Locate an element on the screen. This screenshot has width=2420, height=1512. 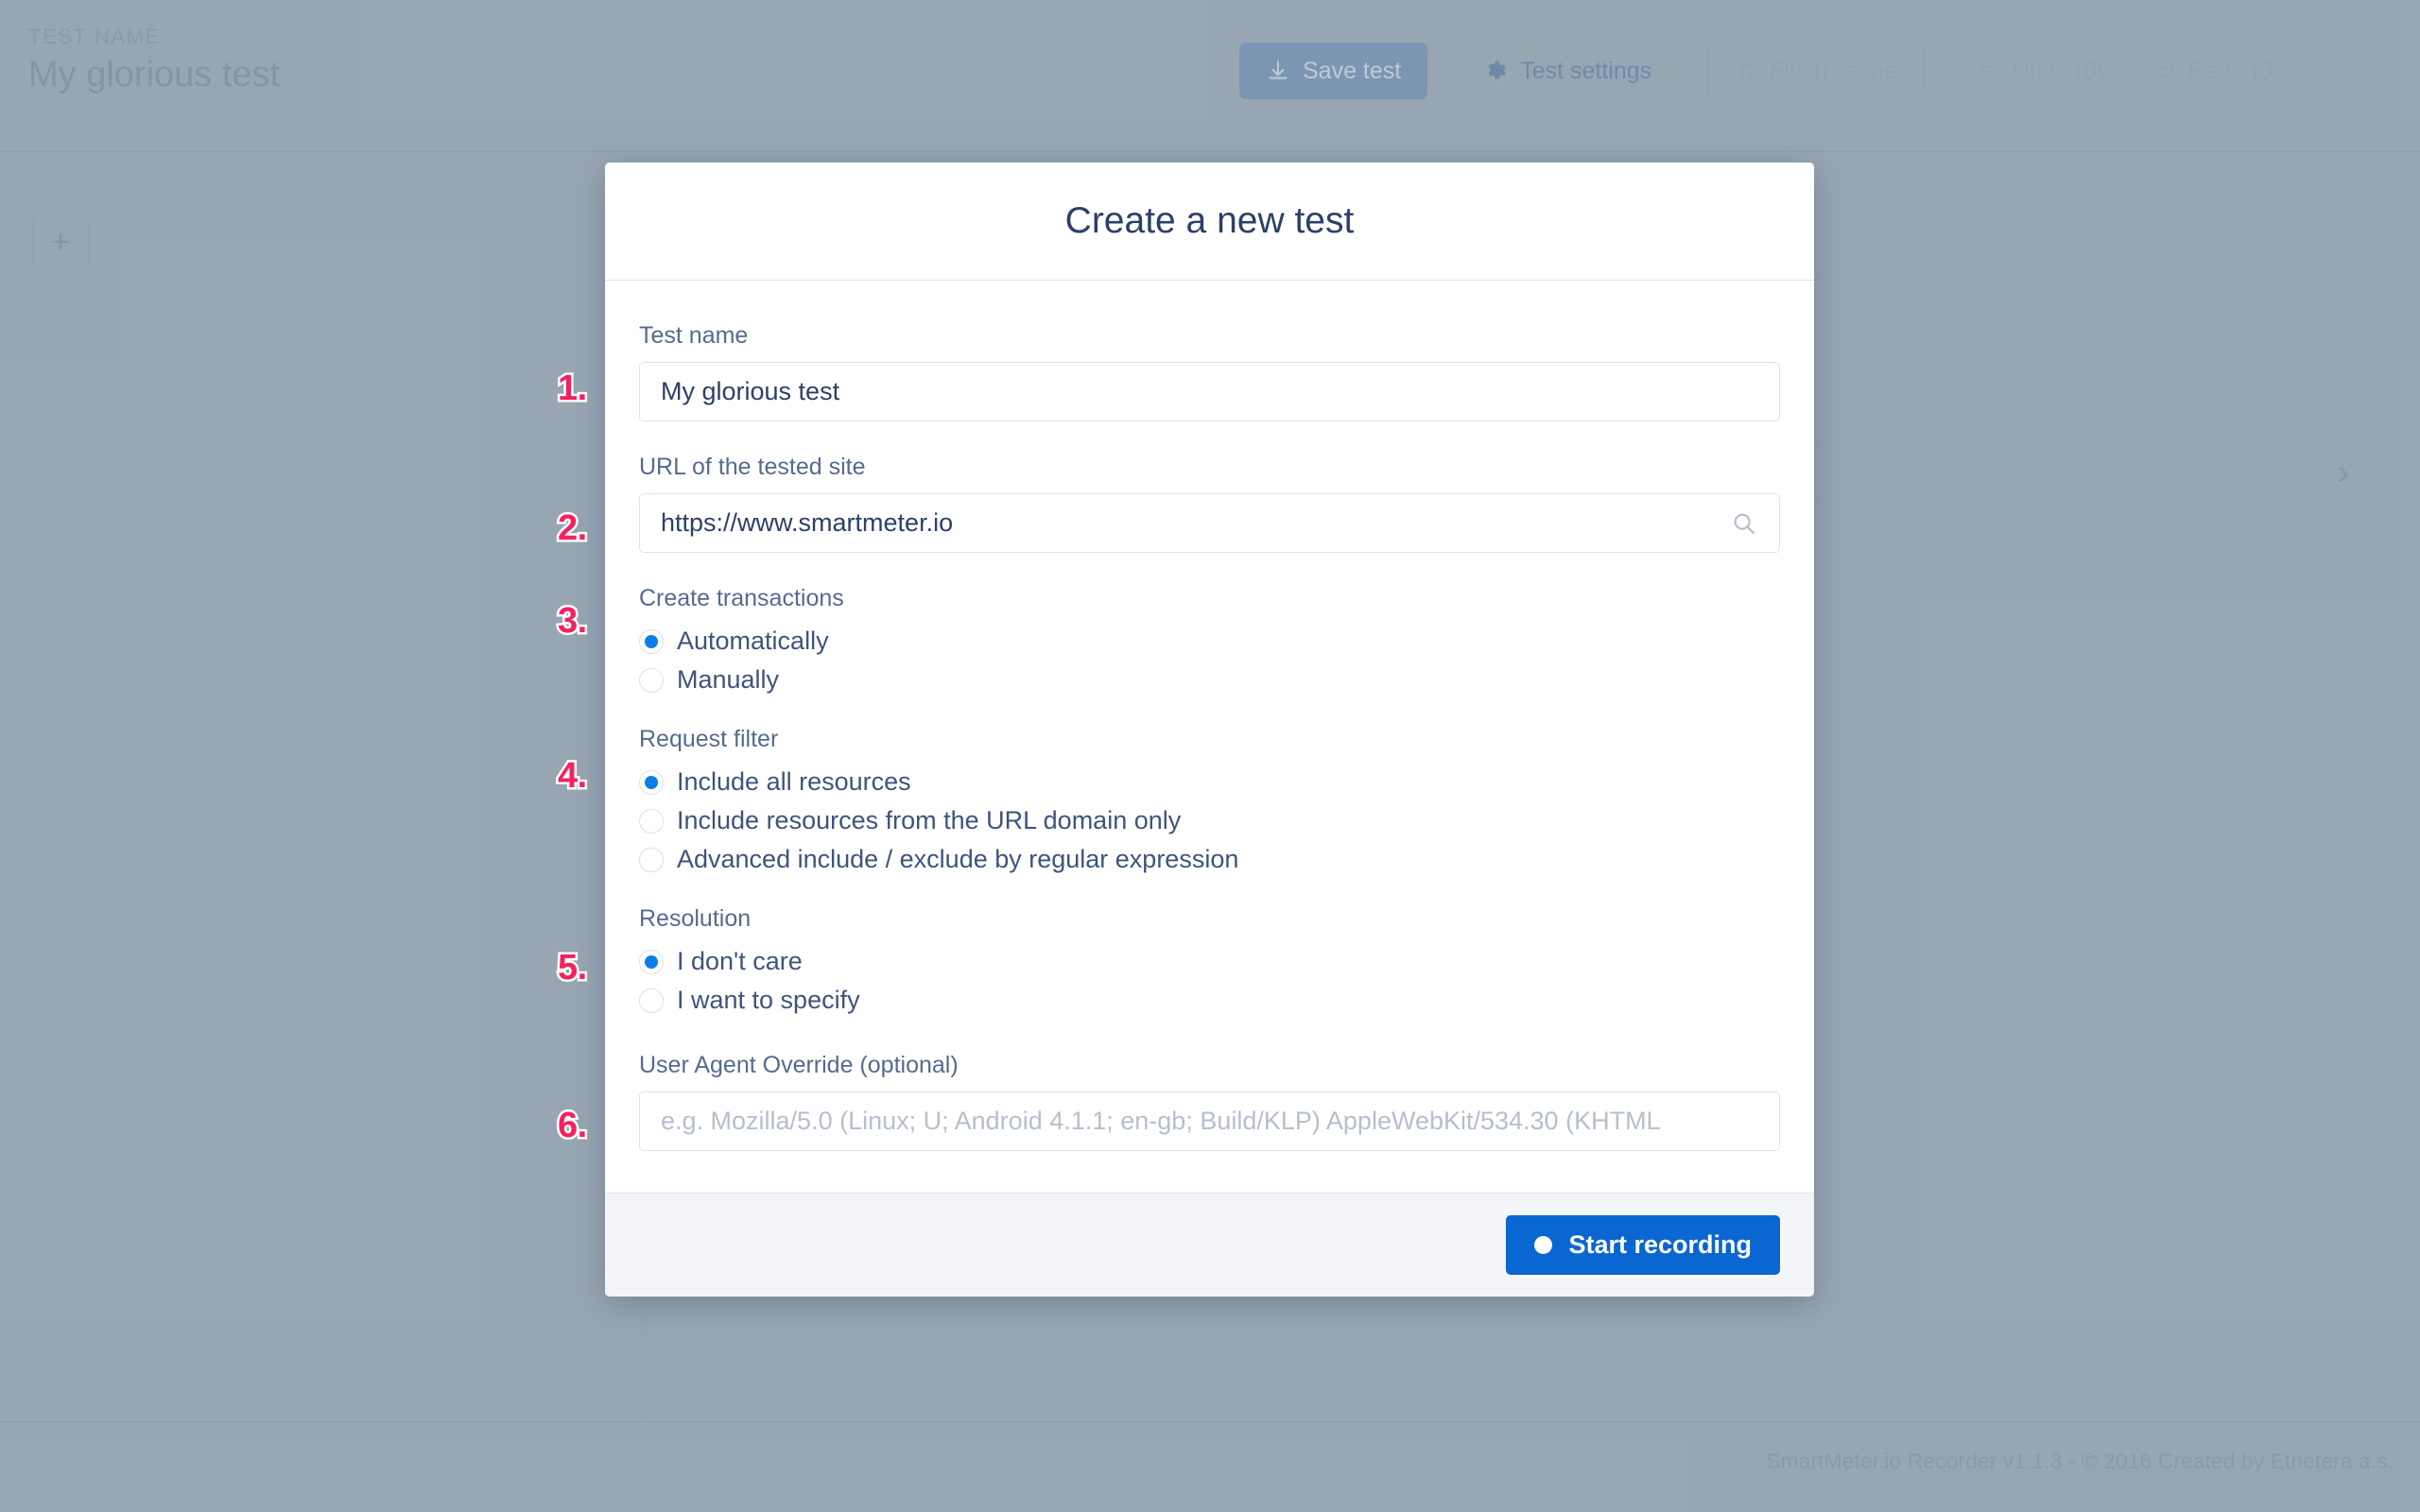
modal-header: Create a new test is located at coordinates (1210, 222).